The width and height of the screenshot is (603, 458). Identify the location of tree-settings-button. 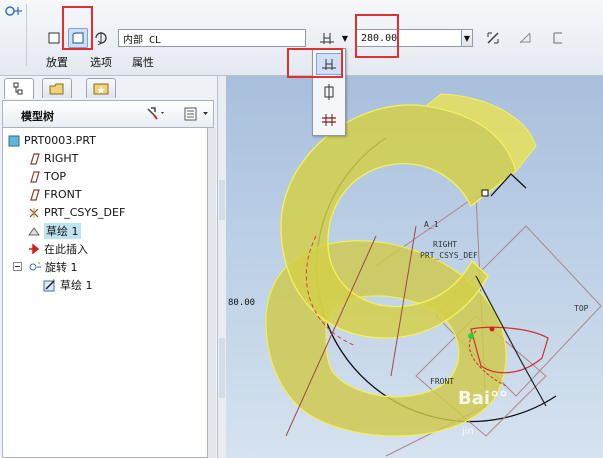
(156, 114).